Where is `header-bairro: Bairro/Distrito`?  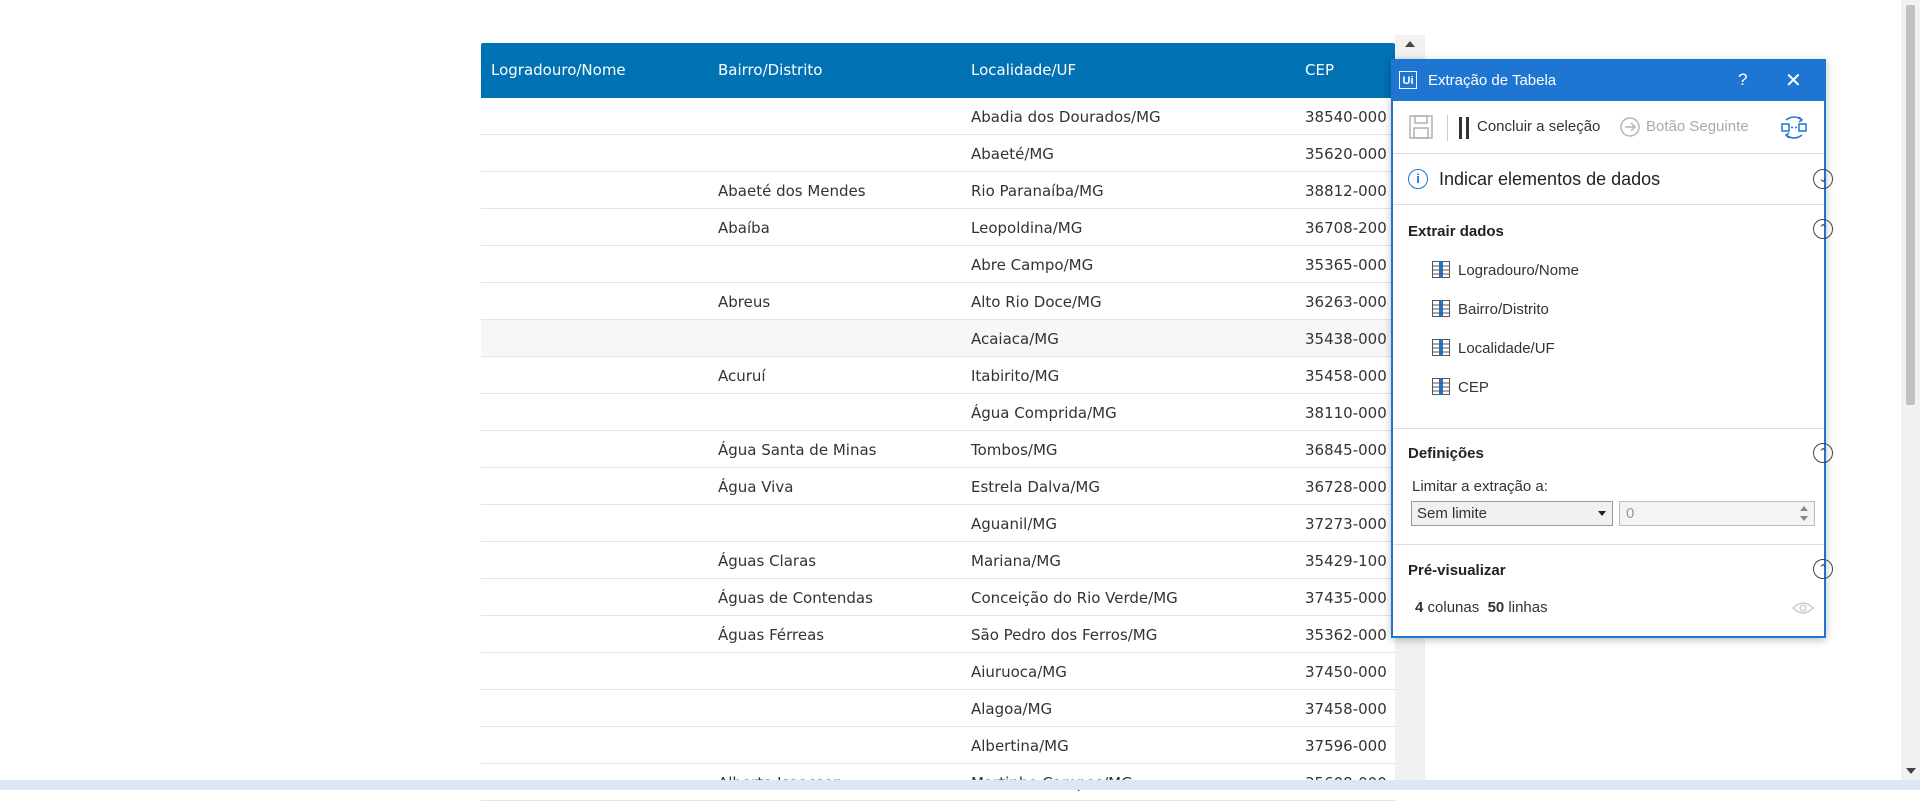
header-bairro: Bairro/Distrito is located at coordinates (770, 70).